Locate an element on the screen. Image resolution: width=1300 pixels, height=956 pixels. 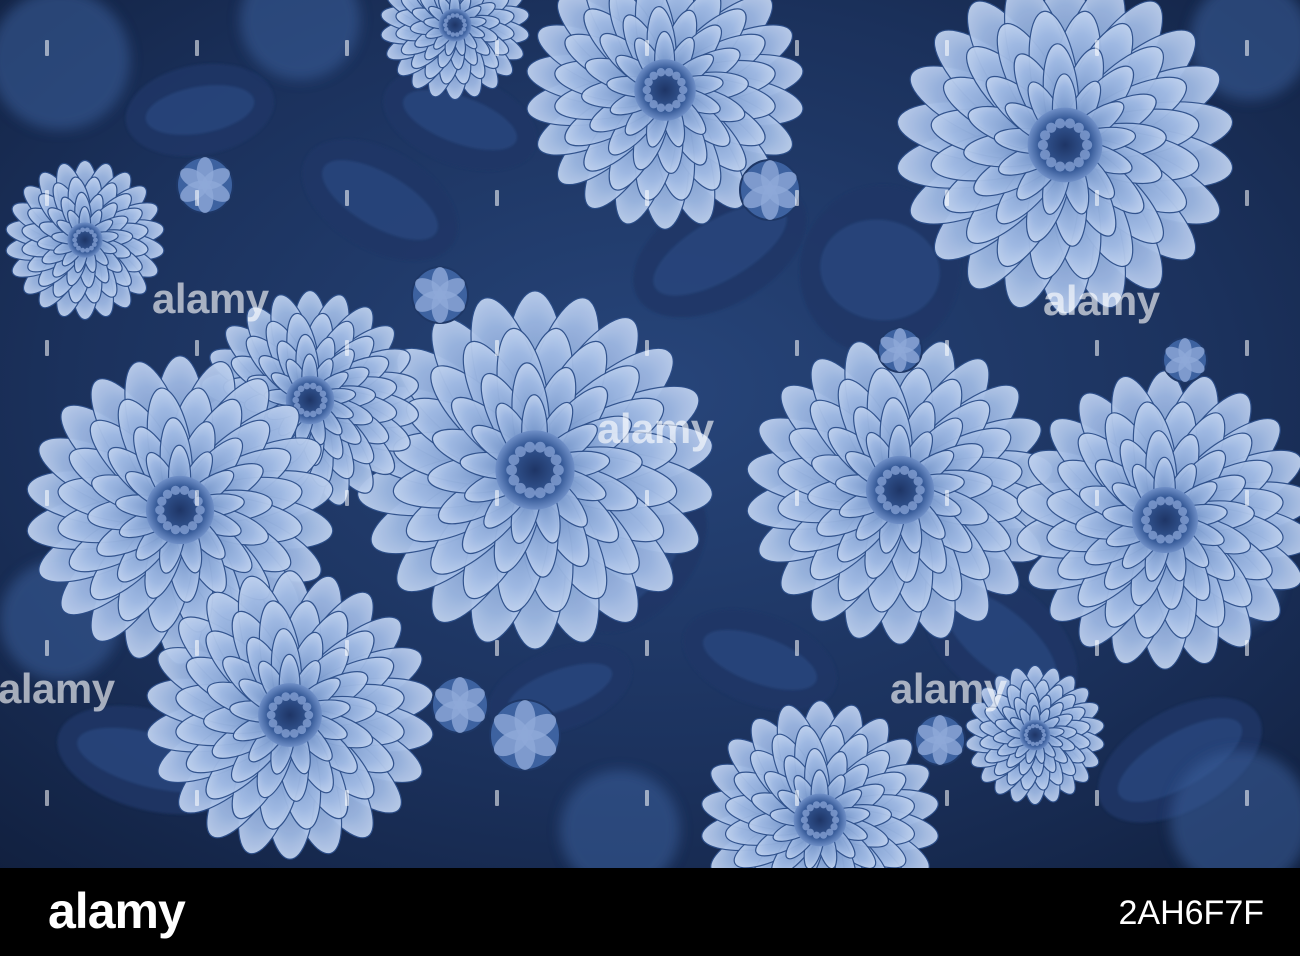
footer-bar: alamy 2AH6F7F is located at coordinates (650, 912).